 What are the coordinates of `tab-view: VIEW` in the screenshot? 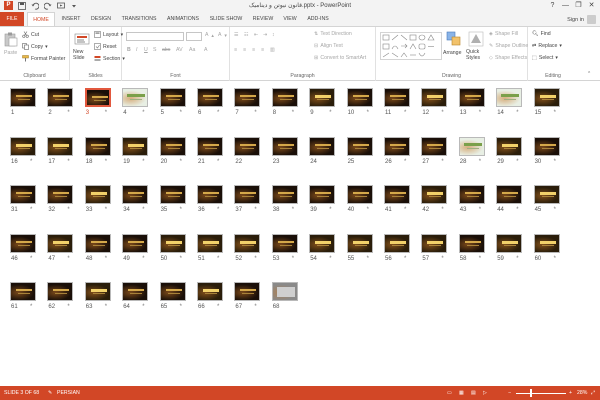 It's located at (290, 19).